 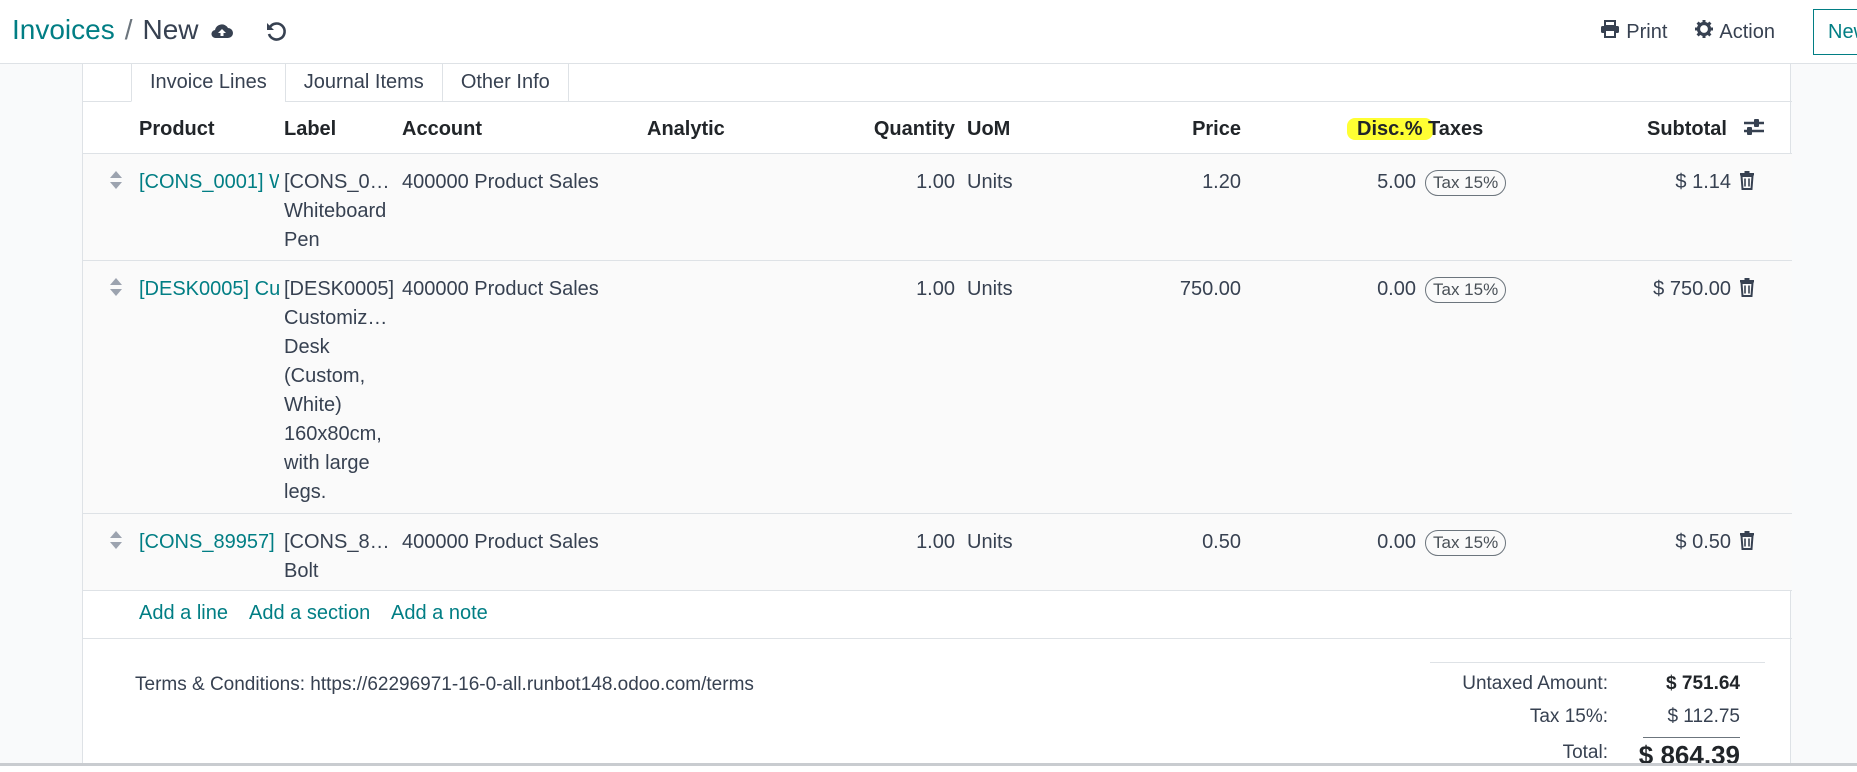 What do you see at coordinates (1187, 542) in the screenshot?
I see `line-price: 0.50` at bounding box center [1187, 542].